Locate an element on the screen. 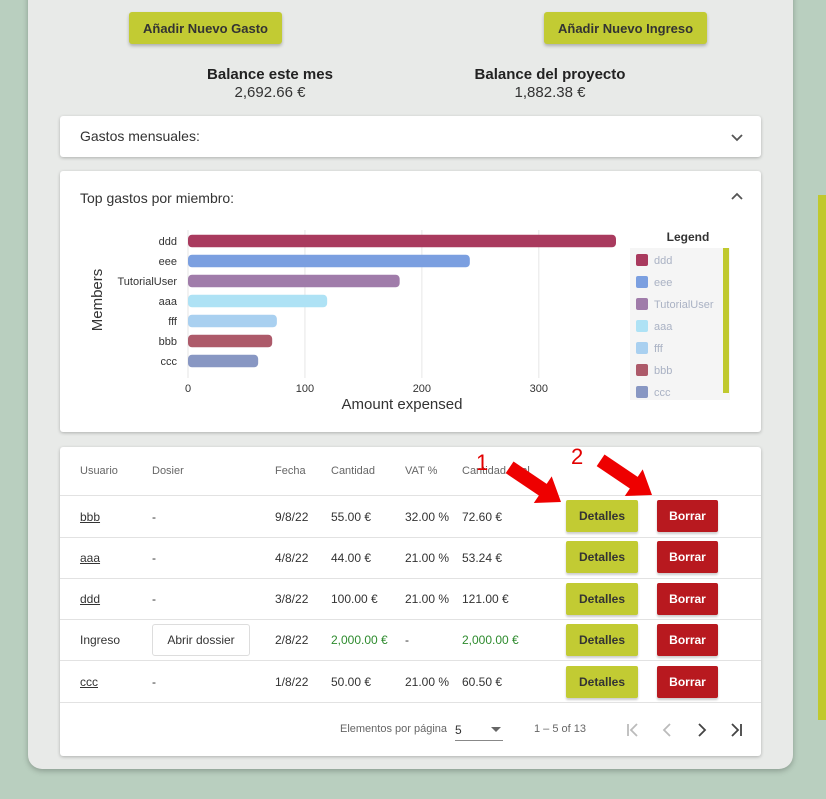  row-total: 121.00 € is located at coordinates (485, 599).